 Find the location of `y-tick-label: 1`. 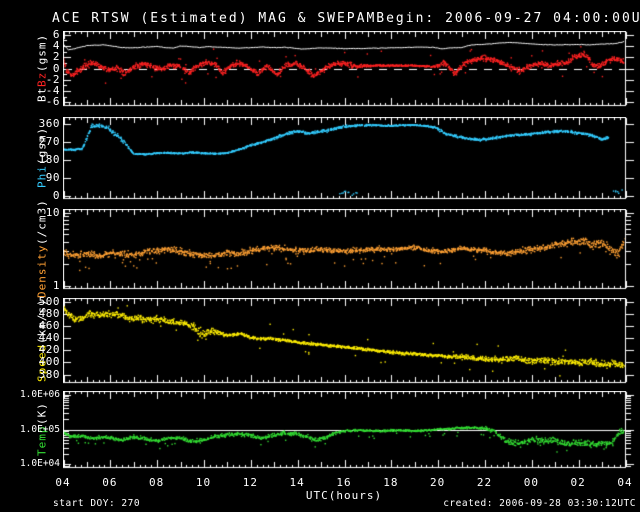

y-tick-label: 1 is located at coordinates (56, 285).